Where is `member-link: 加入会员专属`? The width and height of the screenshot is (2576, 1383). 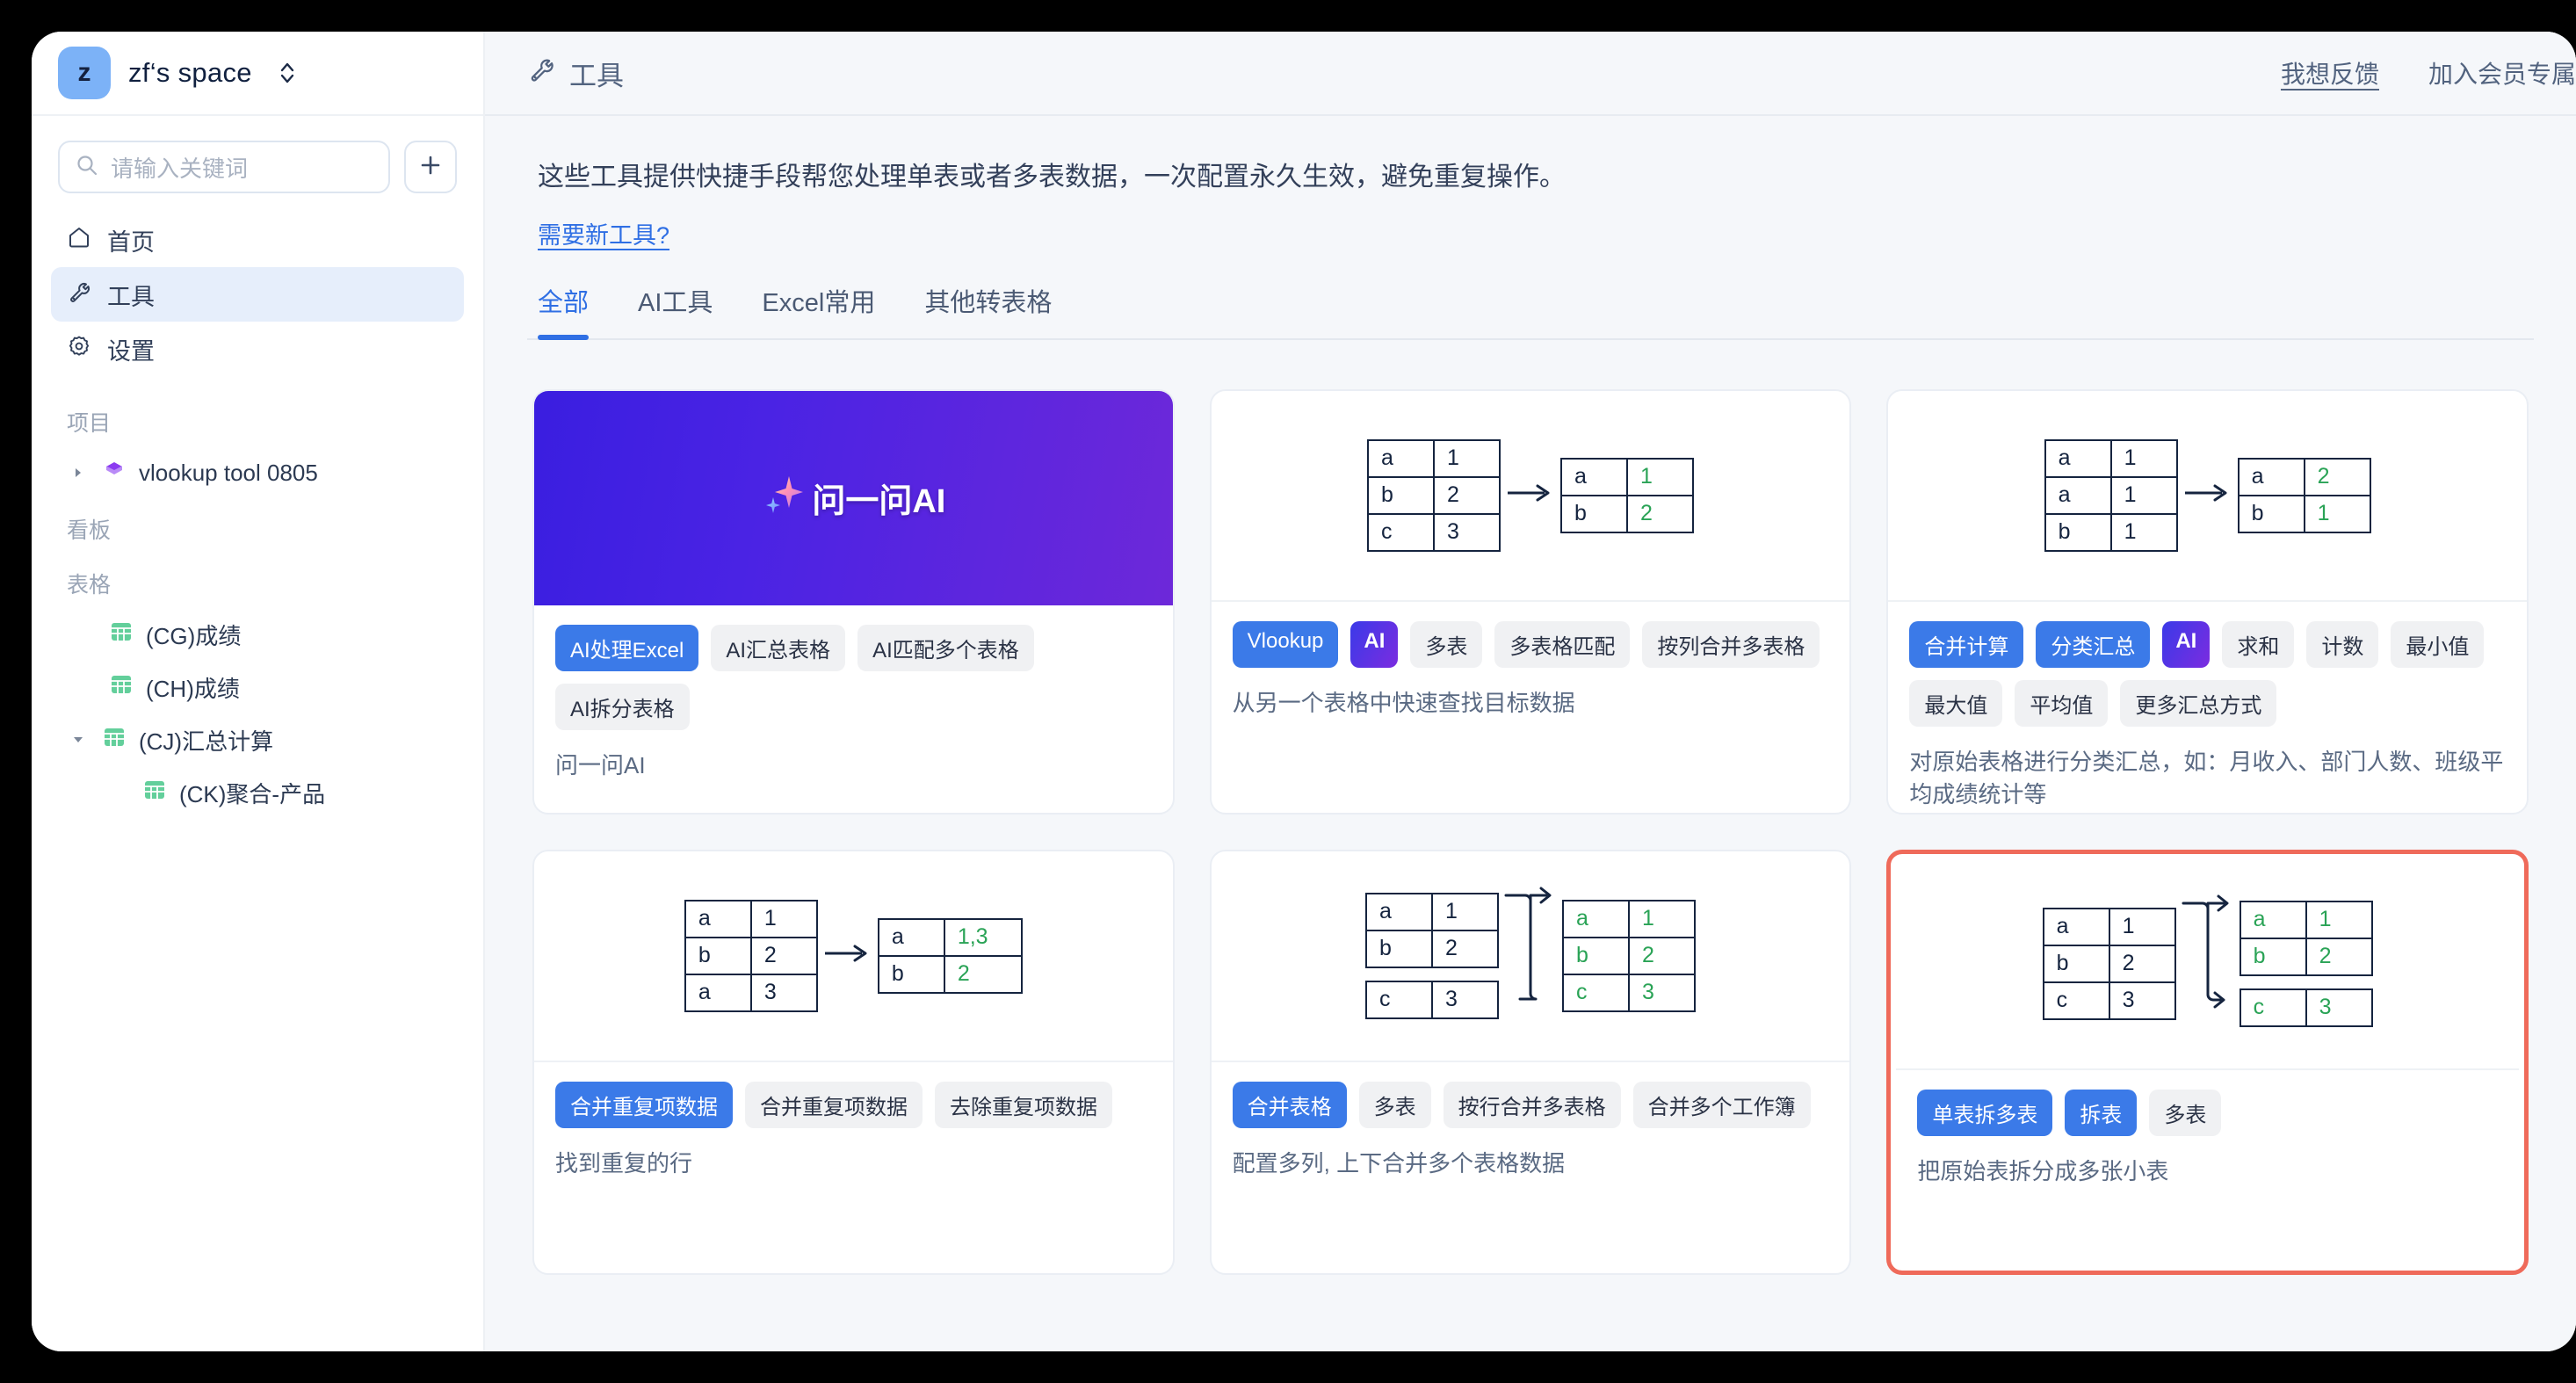 member-link: 加入会员专属 is located at coordinates (2502, 73).